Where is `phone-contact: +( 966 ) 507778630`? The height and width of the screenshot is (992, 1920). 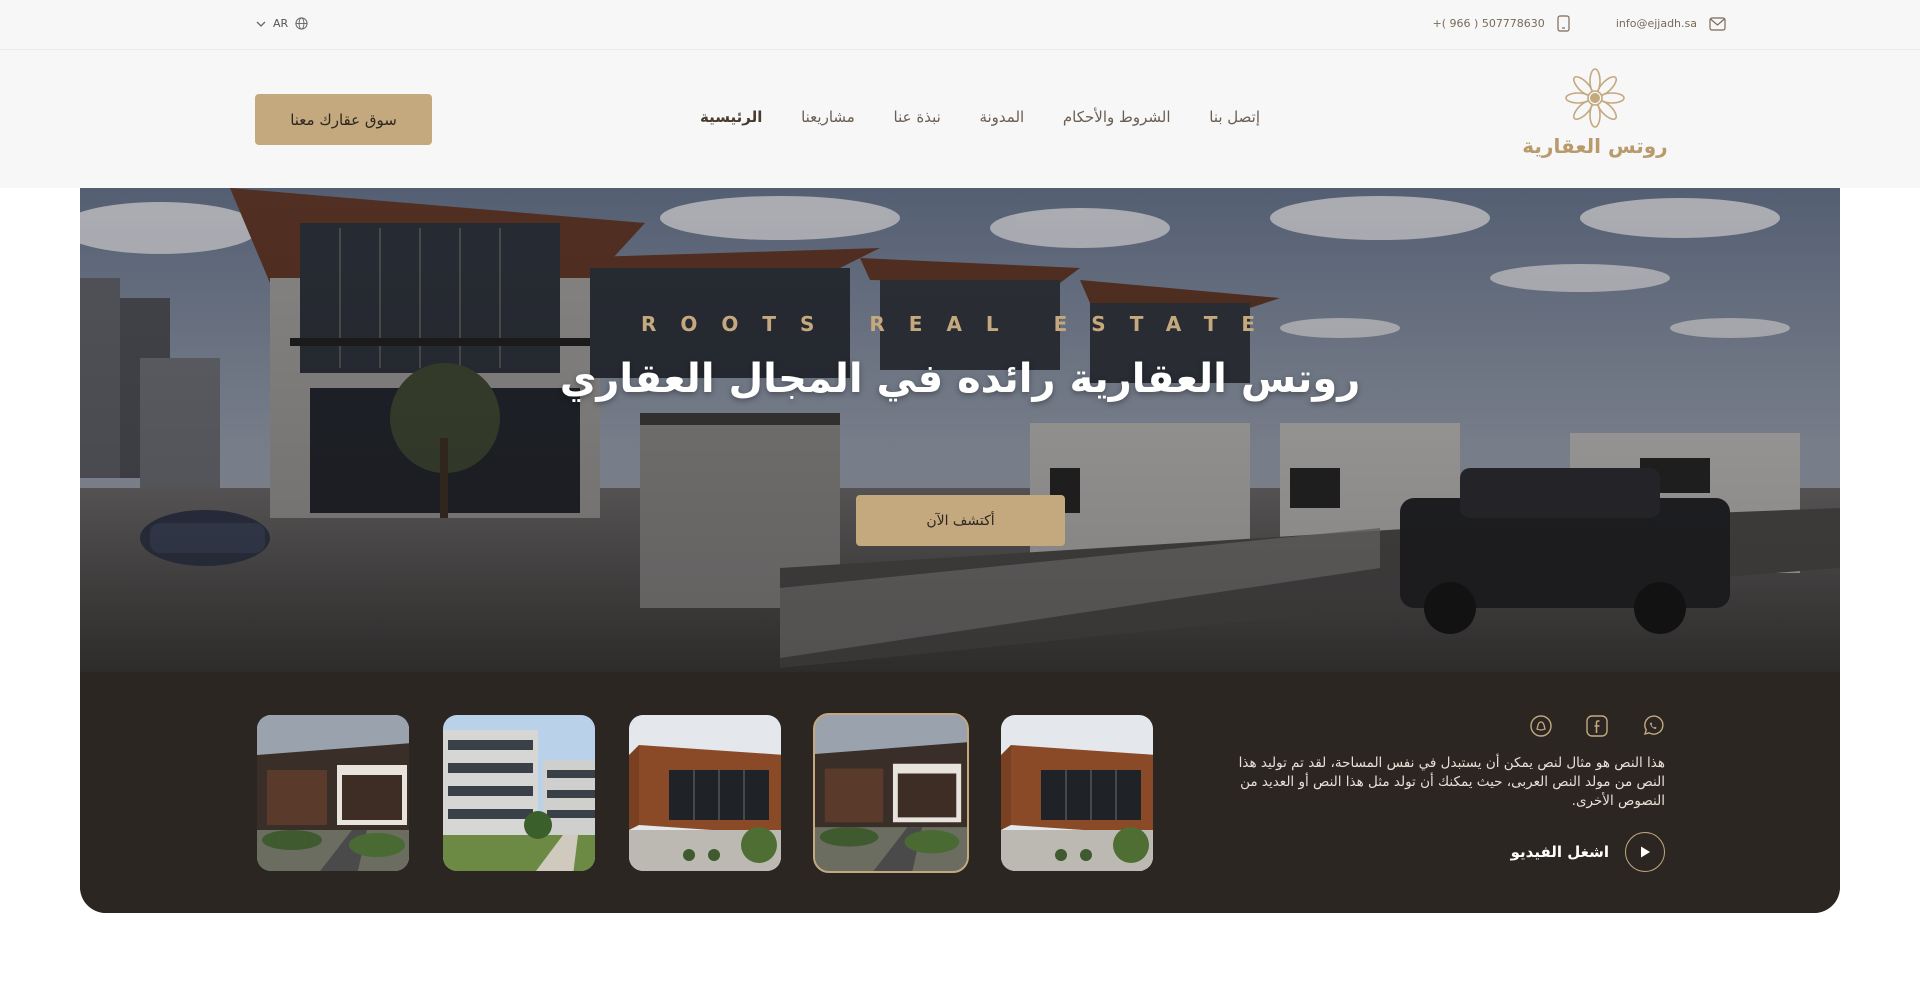 phone-contact: +( 966 ) 507778630 is located at coordinates (1501, 23).